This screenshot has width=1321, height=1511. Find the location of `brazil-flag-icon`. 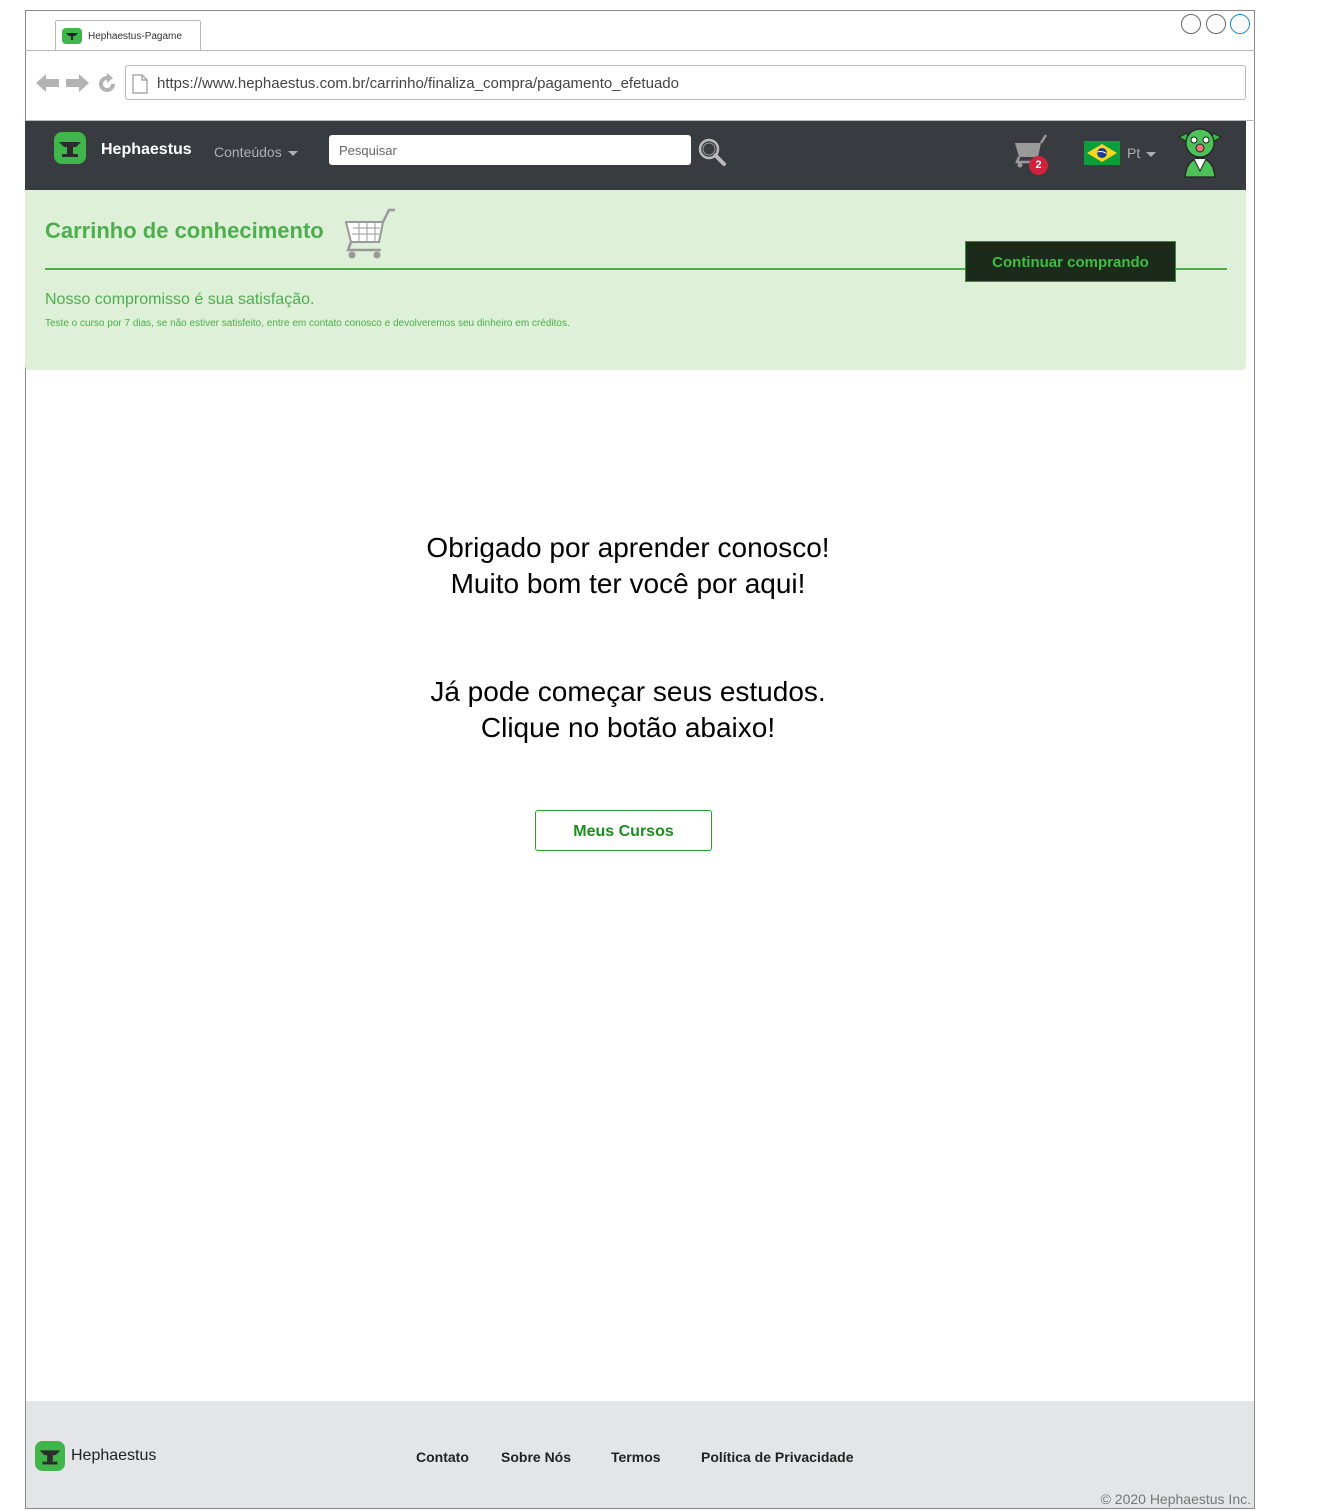

brazil-flag-icon is located at coordinates (1102, 155).